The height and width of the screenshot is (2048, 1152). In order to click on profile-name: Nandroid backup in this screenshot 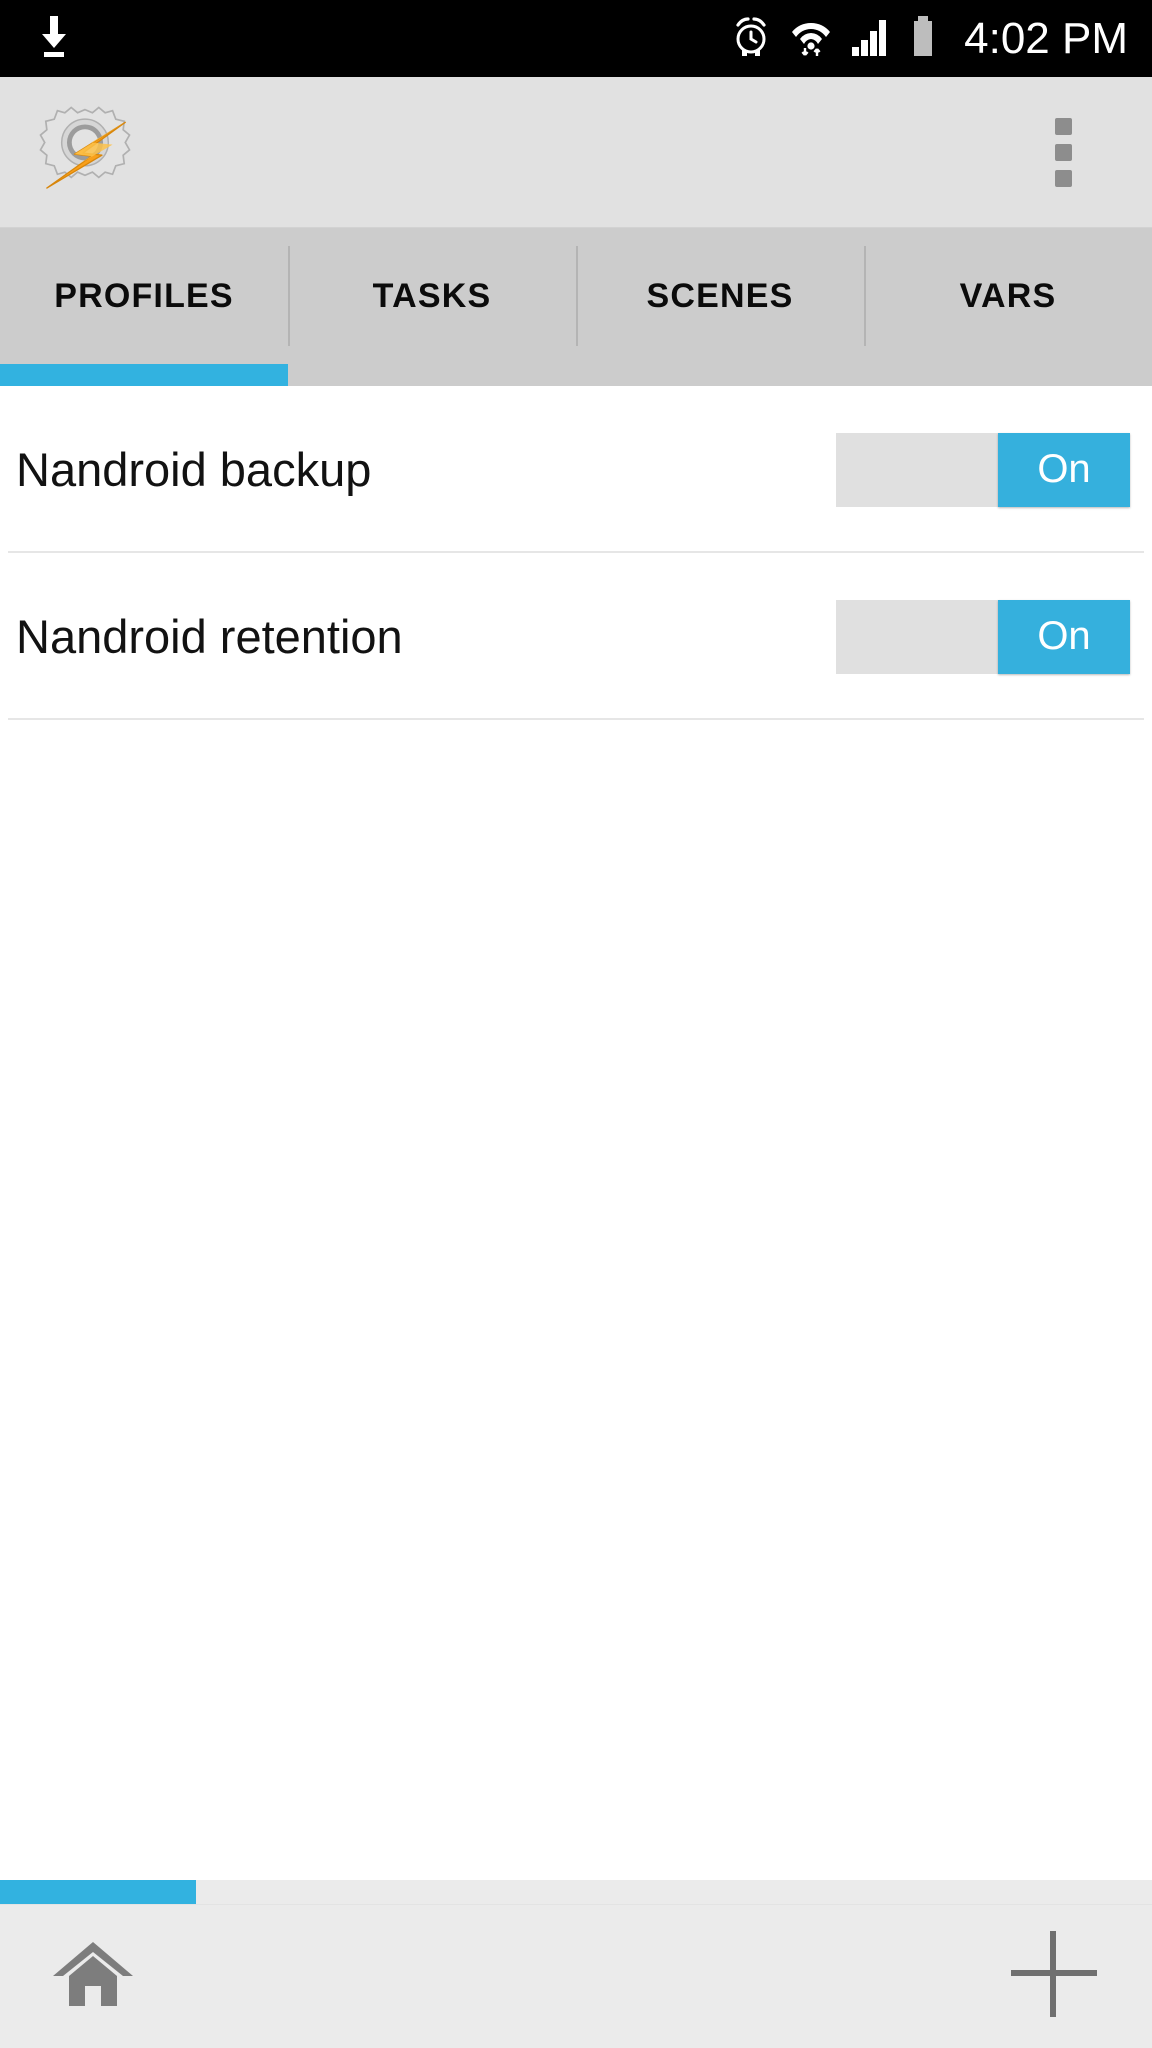, I will do `click(194, 469)`.